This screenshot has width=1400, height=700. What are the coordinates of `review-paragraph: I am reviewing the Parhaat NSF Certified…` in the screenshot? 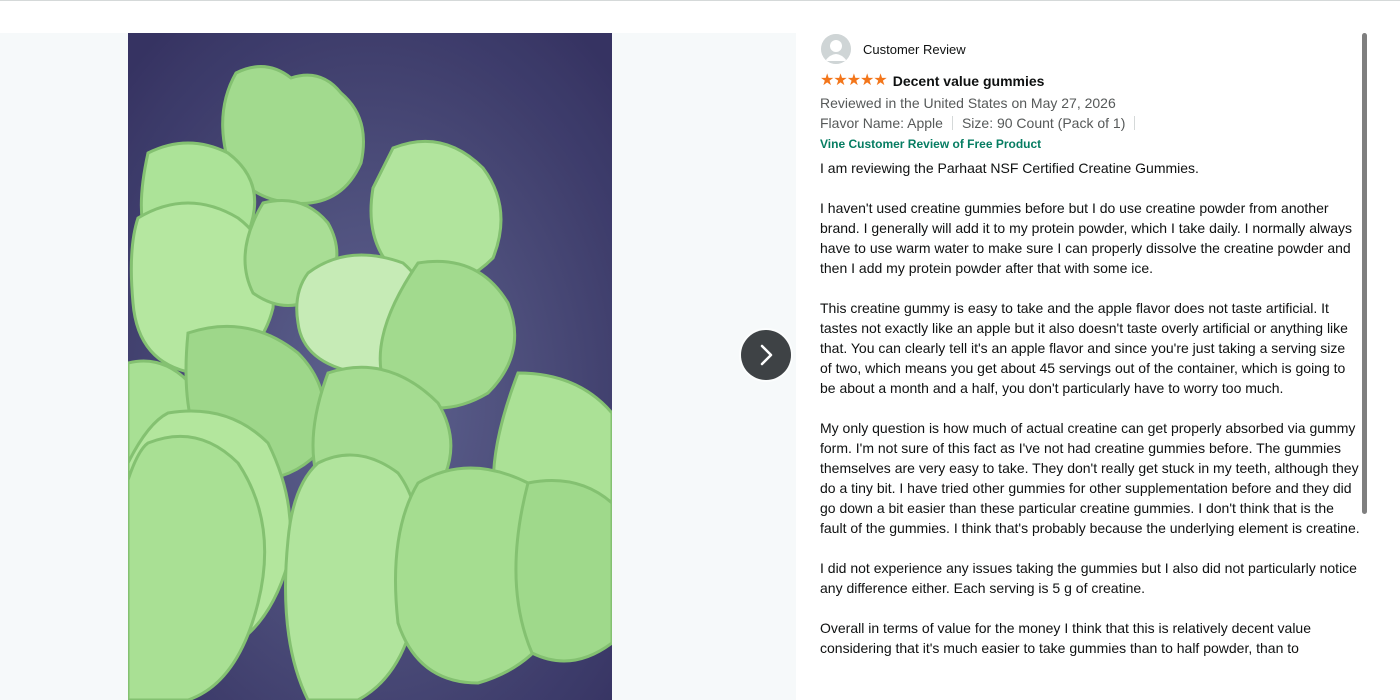 It's located at (1009, 168).